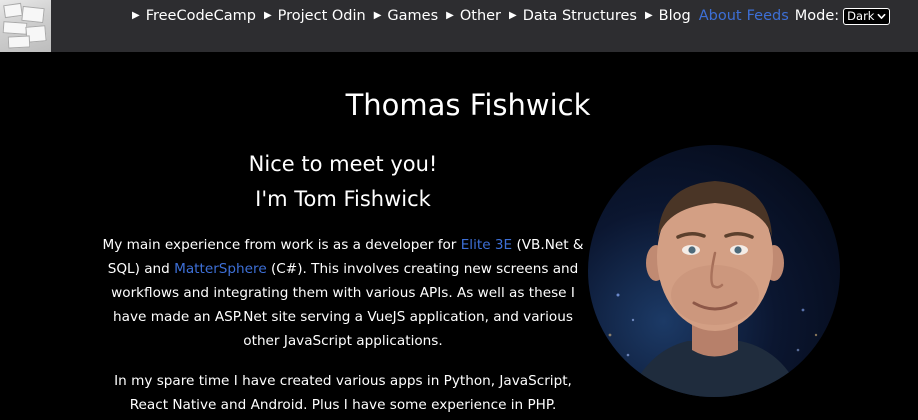 The width and height of the screenshot is (918, 420). I want to click on nav-item-games: ▶ Games, so click(406, 16).